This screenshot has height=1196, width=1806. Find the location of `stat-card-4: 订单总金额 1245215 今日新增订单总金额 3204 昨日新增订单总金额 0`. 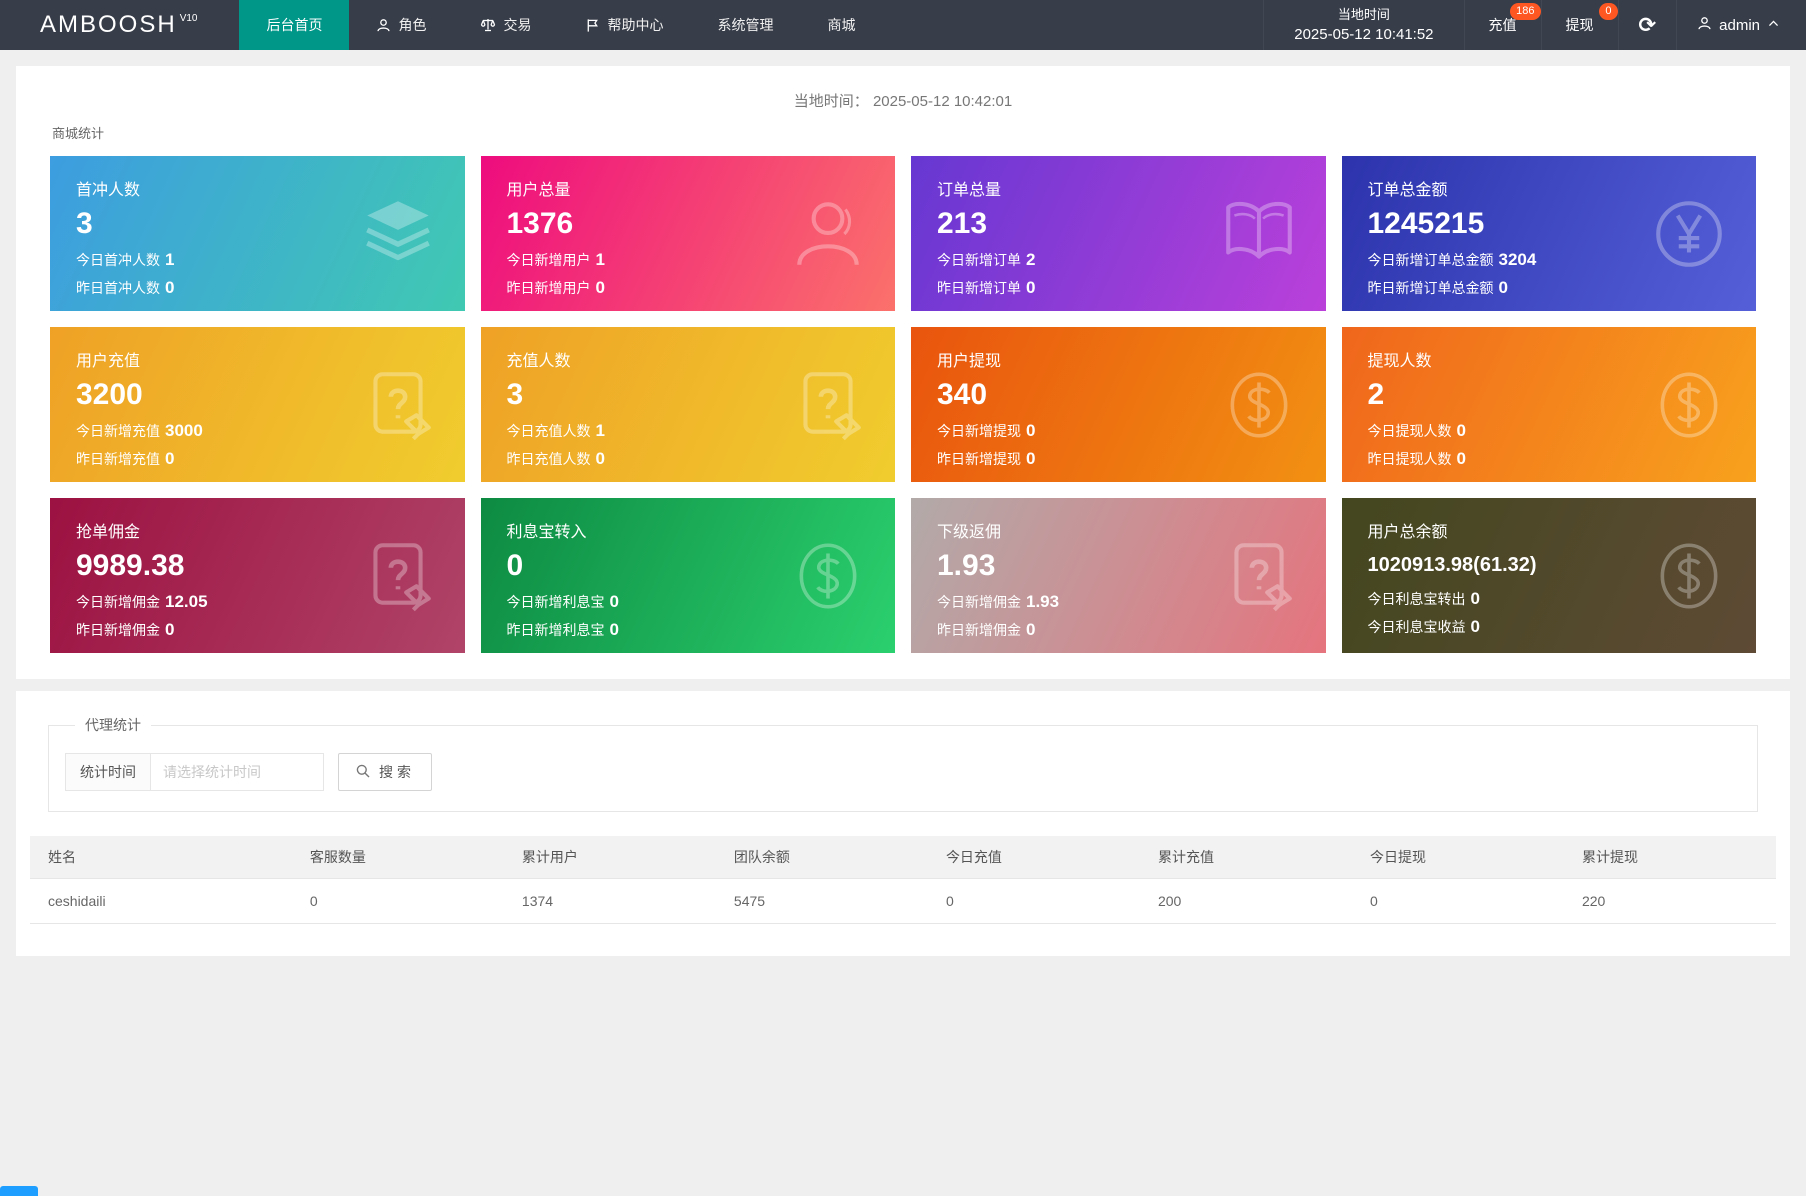

stat-card-4: 订单总金额 1245215 今日新增订单总金额 3204 昨日新增订单总金额 0 is located at coordinates (1548, 233).